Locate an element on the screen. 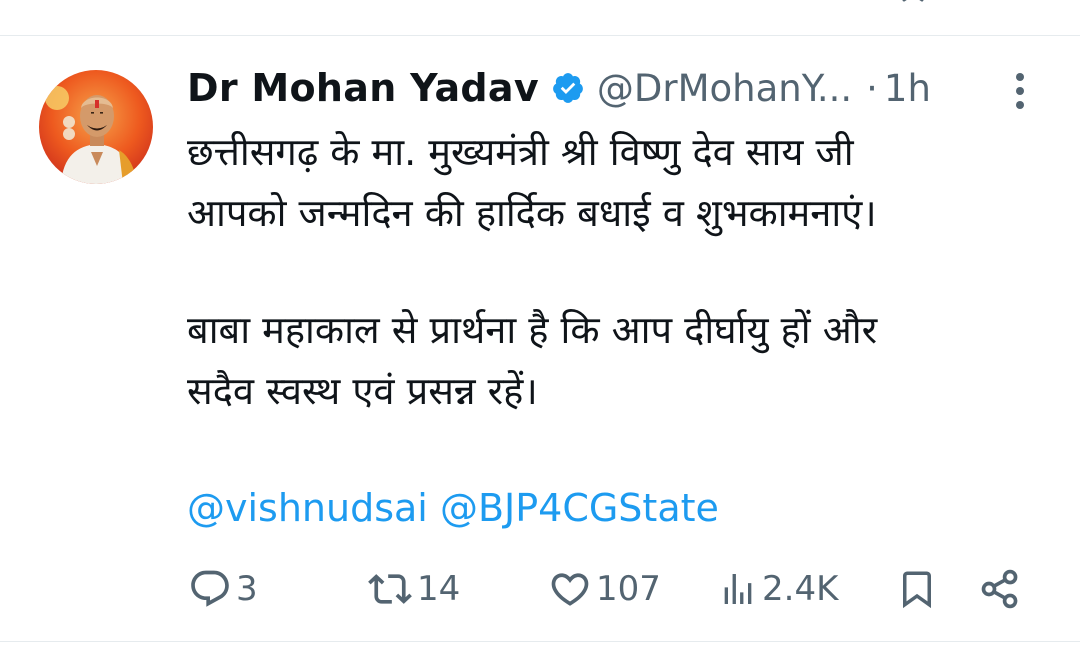 The width and height of the screenshot is (1080, 647). bottom-divider is located at coordinates (540, 641).